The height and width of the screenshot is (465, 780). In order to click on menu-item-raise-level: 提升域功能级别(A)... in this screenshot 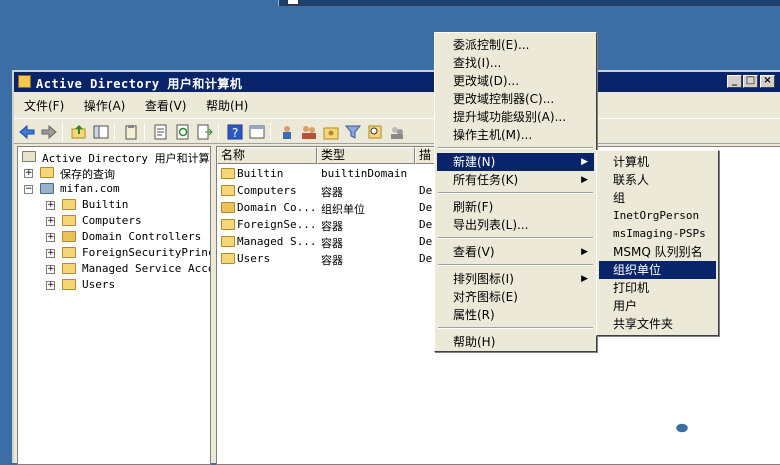, I will do `click(515, 117)`.